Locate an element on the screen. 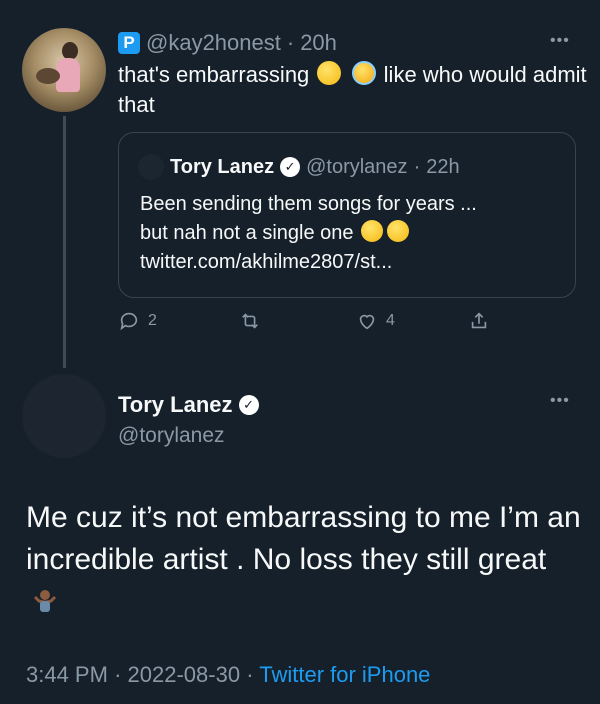 This screenshot has width=600, height=704. reply-action-button: 2 is located at coordinates (137, 321).